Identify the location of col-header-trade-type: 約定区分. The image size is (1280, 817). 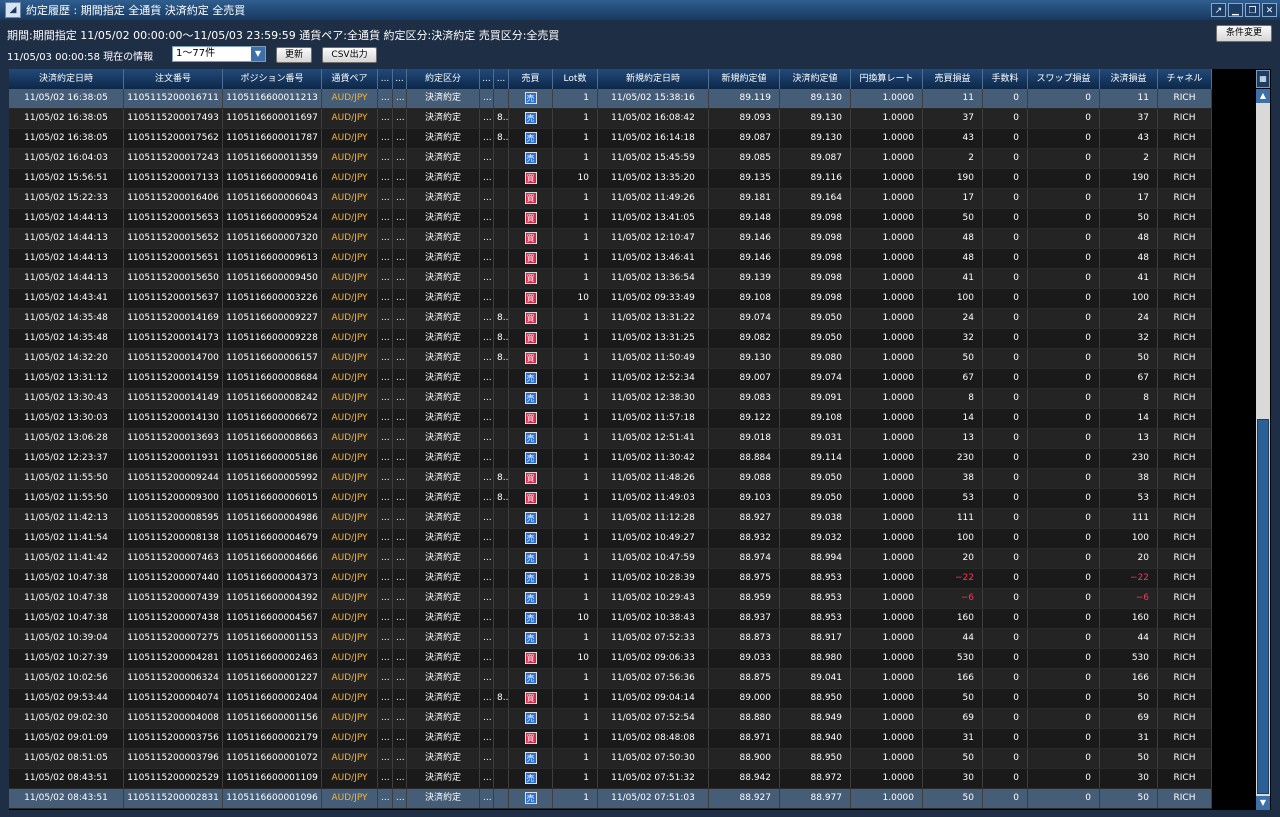
(443, 79).